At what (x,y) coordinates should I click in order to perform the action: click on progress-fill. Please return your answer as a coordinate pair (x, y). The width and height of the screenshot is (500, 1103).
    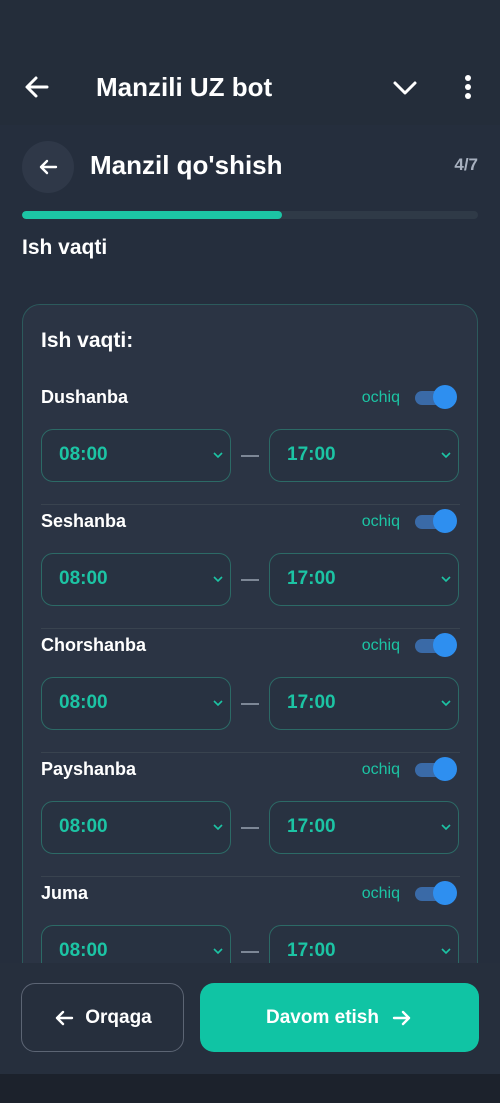
    Looking at the image, I should click on (152, 215).